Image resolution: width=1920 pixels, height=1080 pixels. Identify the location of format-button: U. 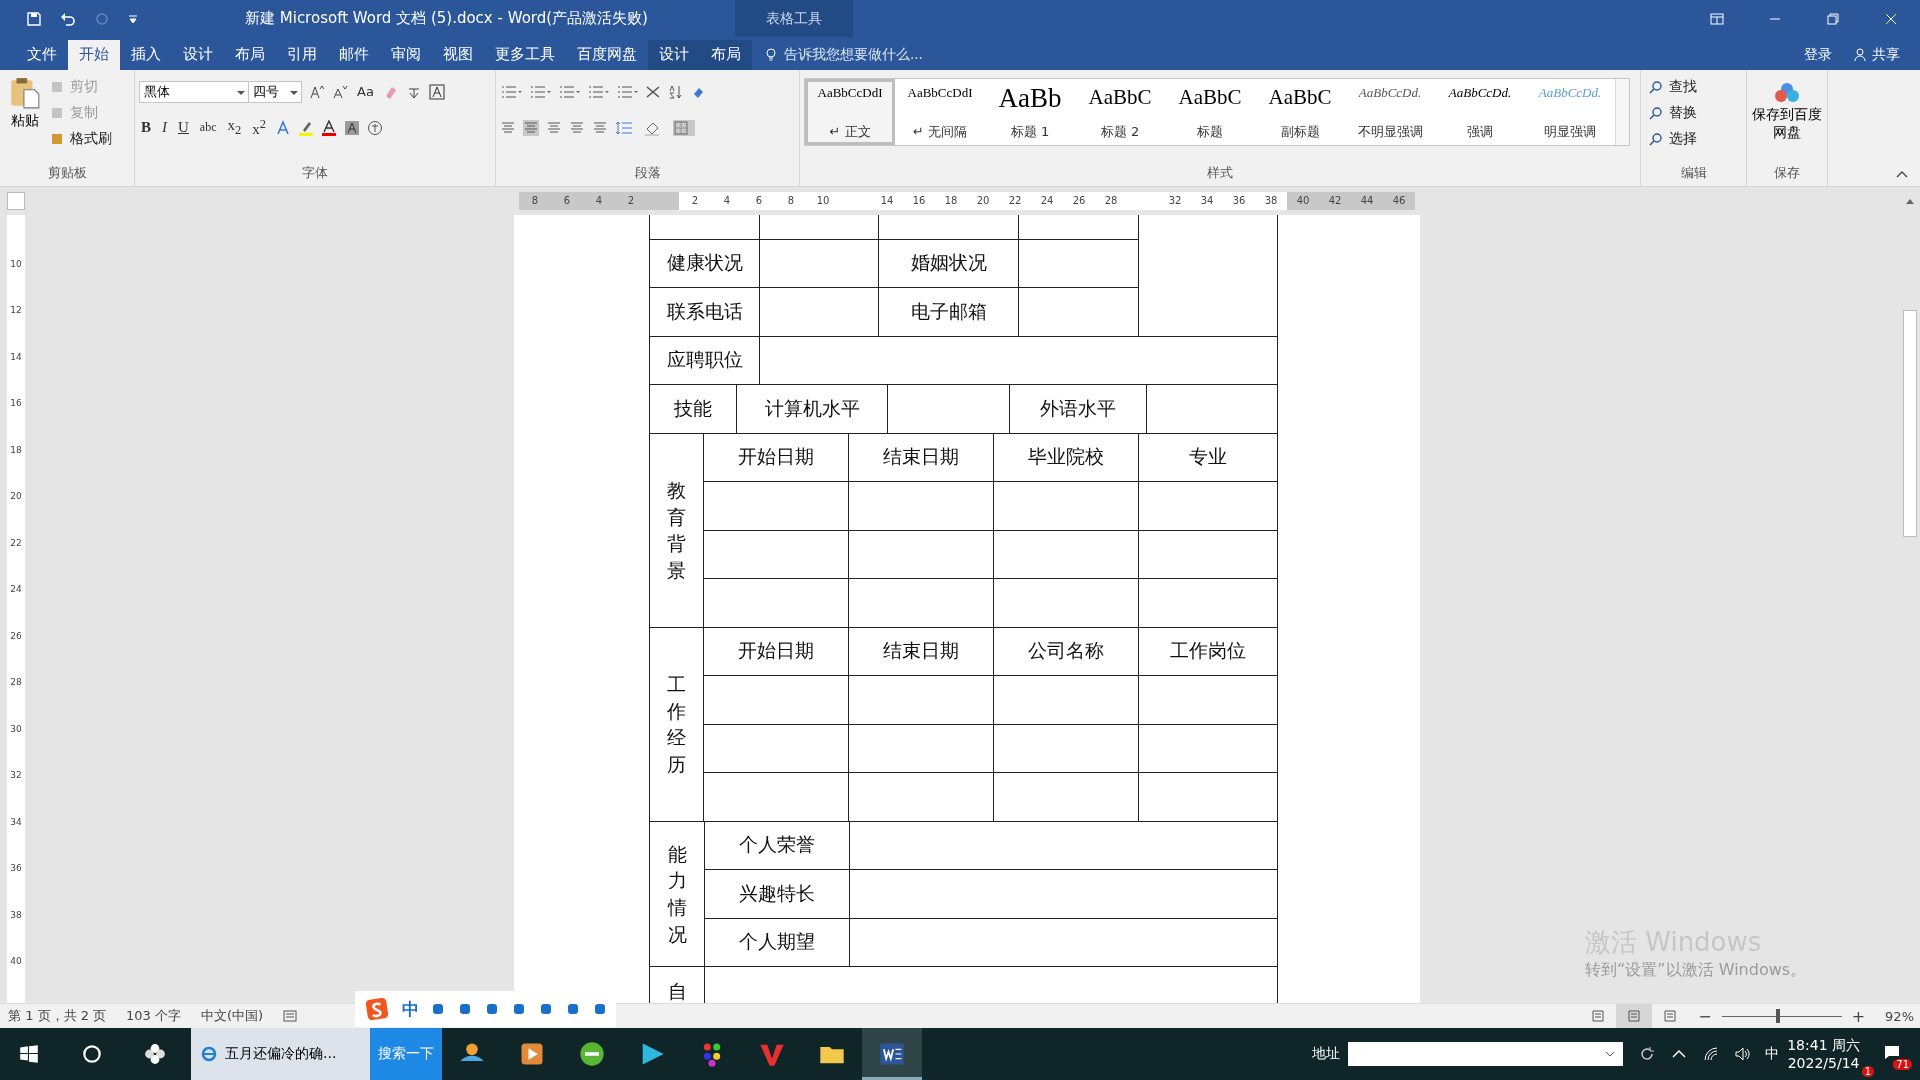
(183, 128).